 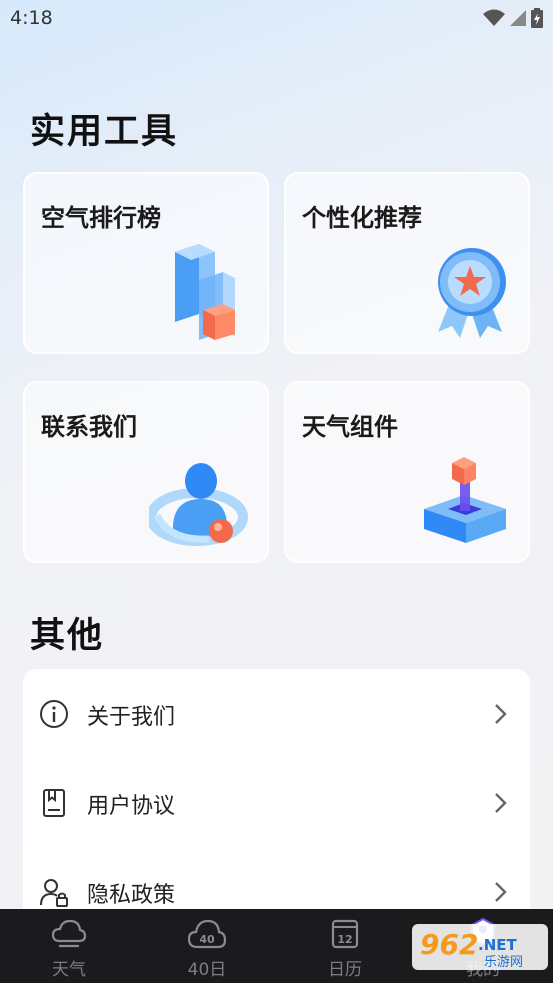 What do you see at coordinates (89, 427) in the screenshot?
I see `card-contact-us-label: 联系我们` at bounding box center [89, 427].